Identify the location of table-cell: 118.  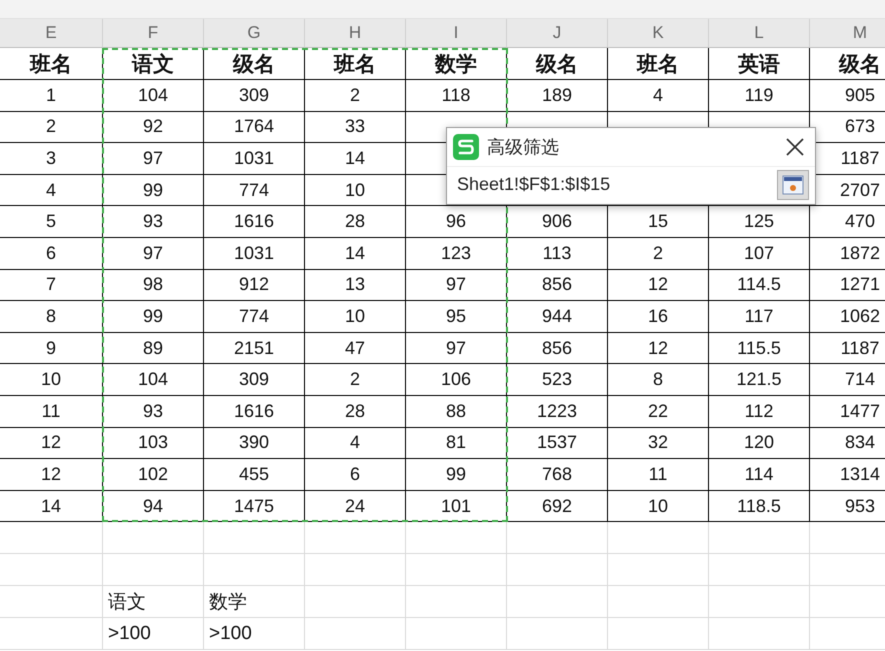
(456, 96).